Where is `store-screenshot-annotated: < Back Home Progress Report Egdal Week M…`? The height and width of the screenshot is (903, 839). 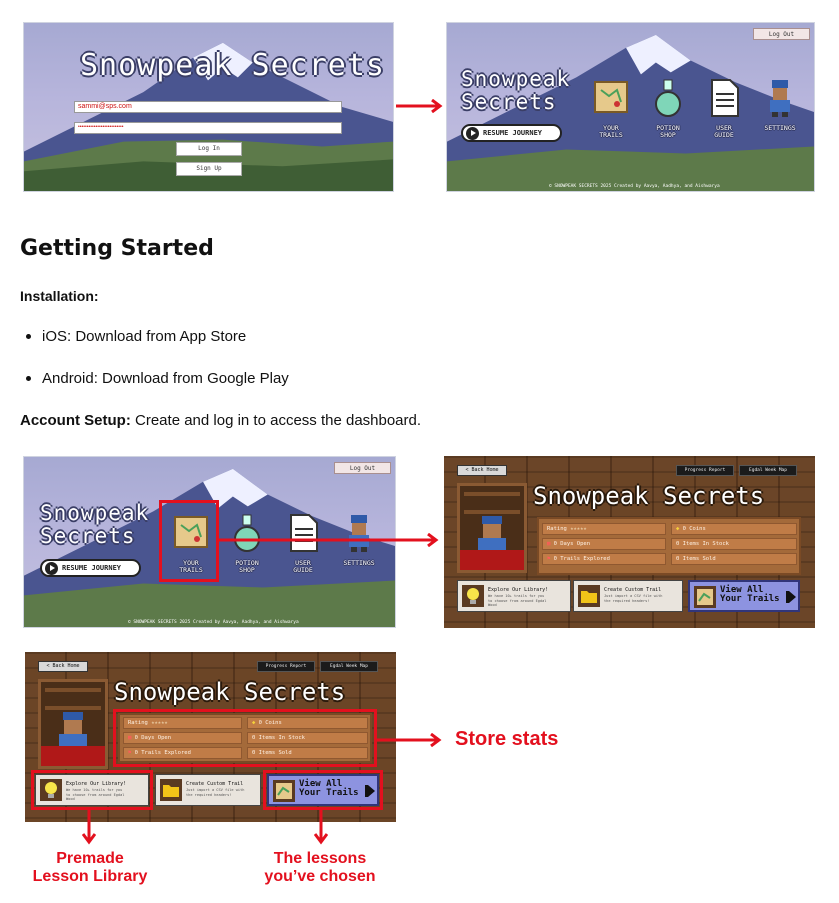 store-screenshot-annotated: < Back Home Progress Report Egdal Week M… is located at coordinates (210, 737).